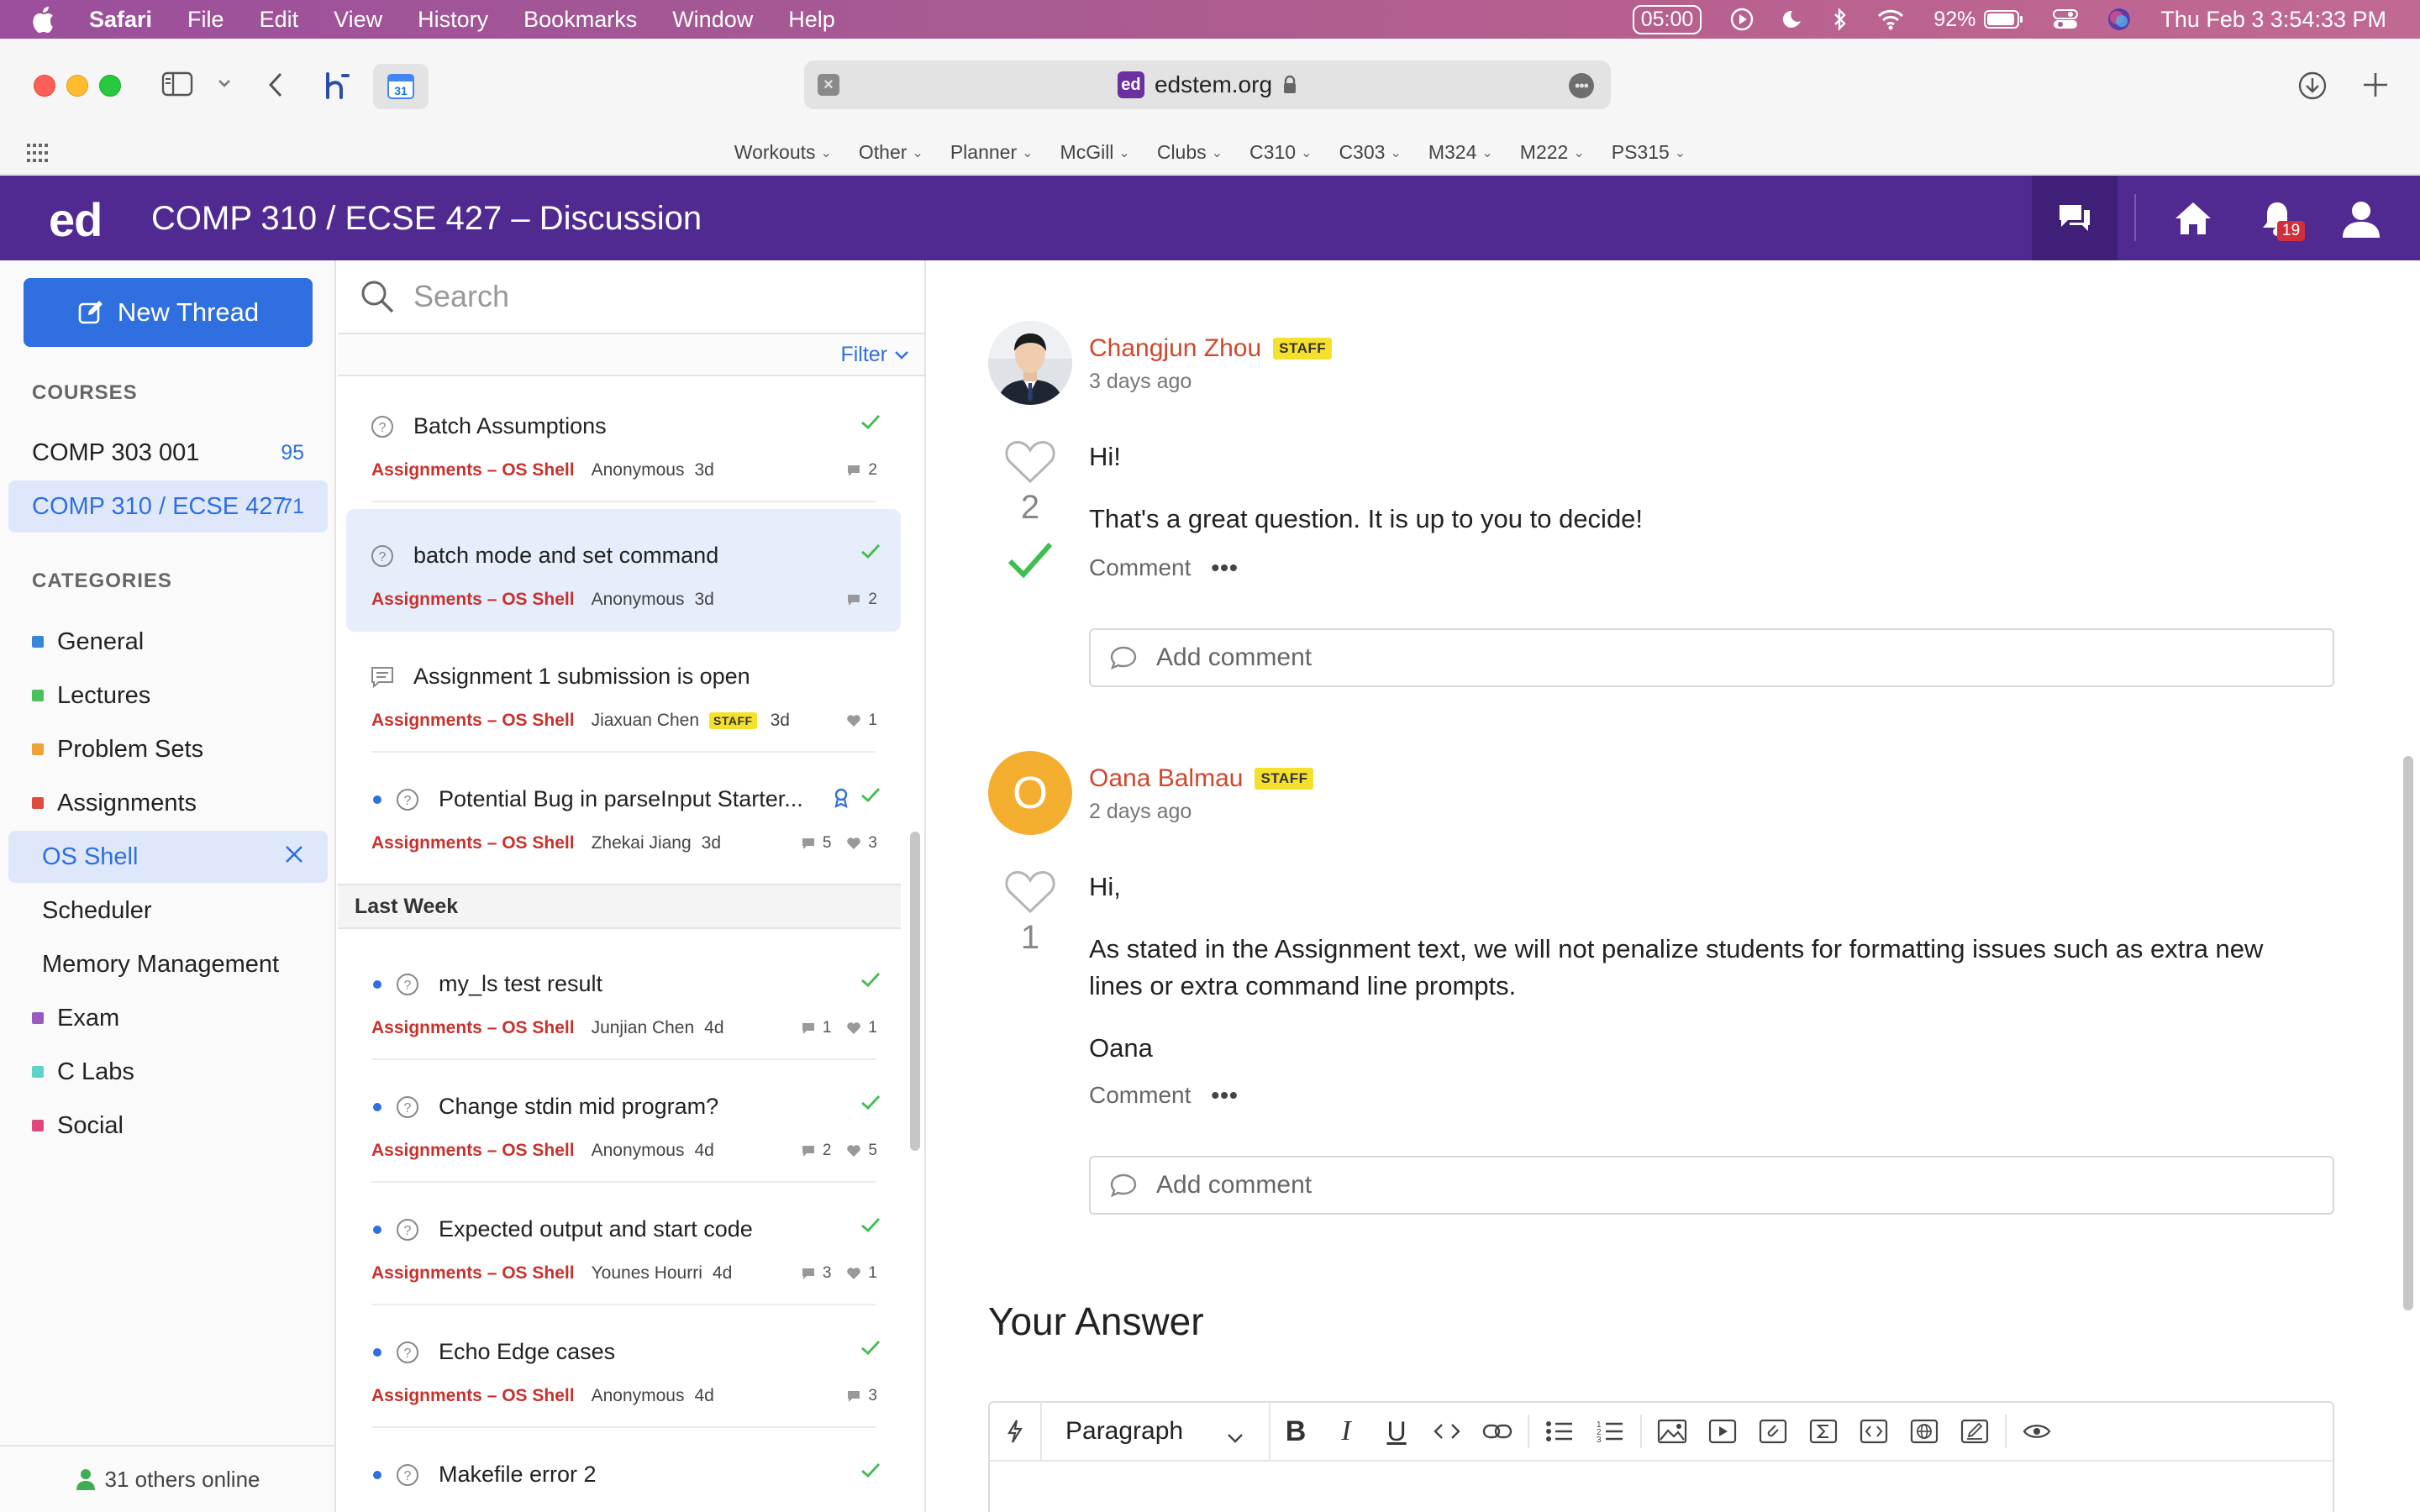 The height and width of the screenshot is (1512, 2420). Describe the element at coordinates (44, 86) in the screenshot. I see `close-window-button` at that location.